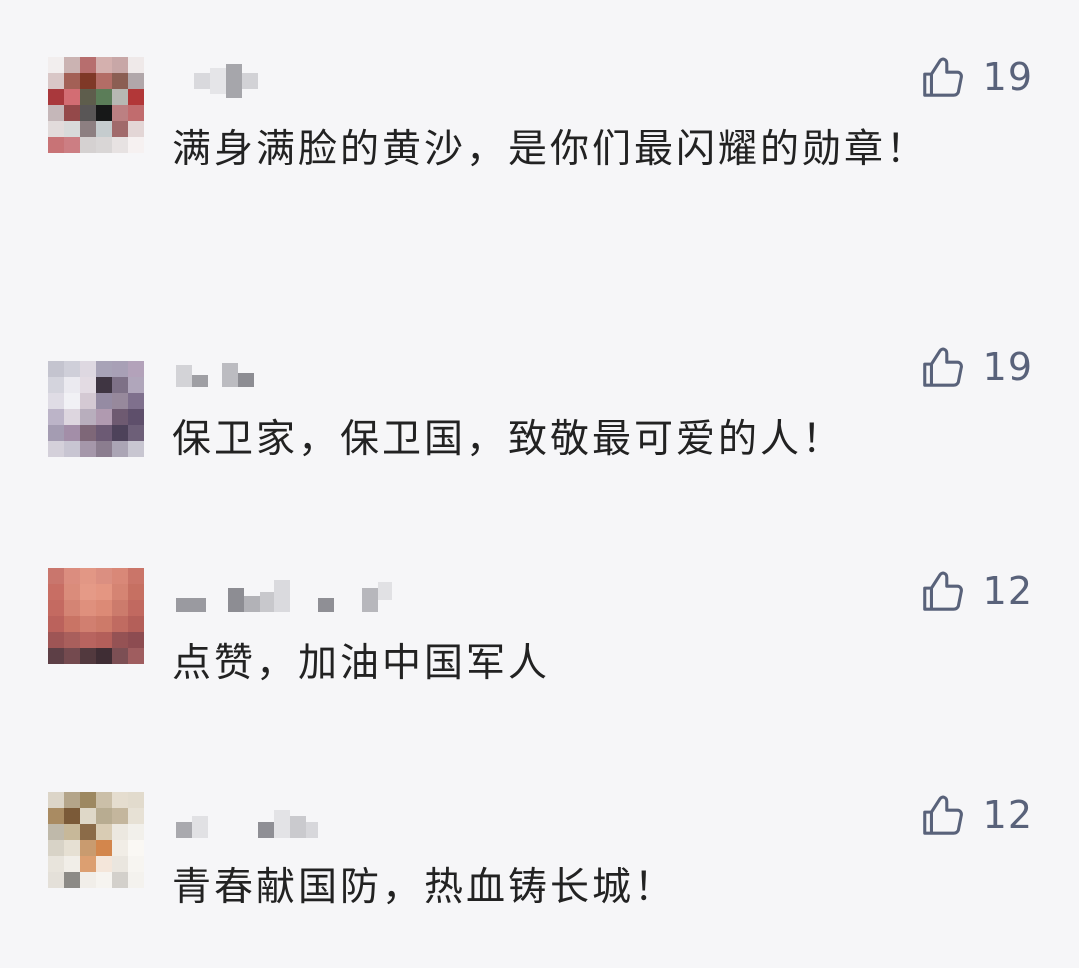 The height and width of the screenshot is (968, 1079). Describe the element at coordinates (361, 663) in the screenshot. I see `comment-text: 点赞，加油中国军人` at that location.